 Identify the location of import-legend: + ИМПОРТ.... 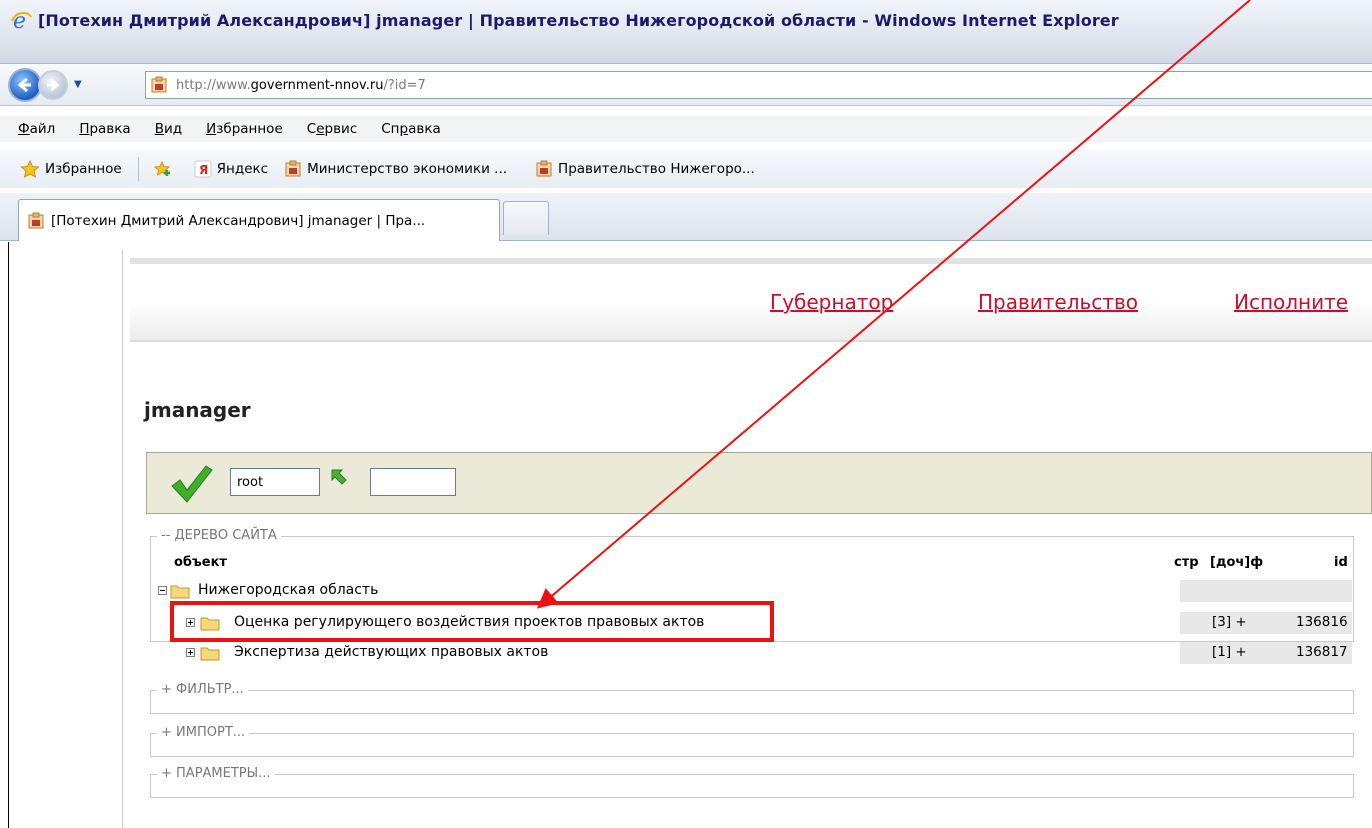
(203, 732).